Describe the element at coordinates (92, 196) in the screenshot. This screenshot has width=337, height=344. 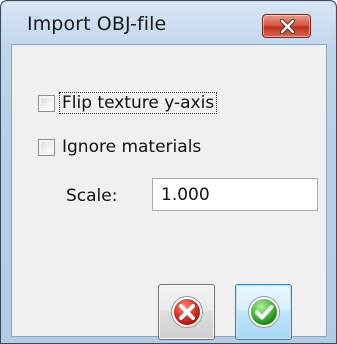
I see `scale-label: Scale:` at that location.